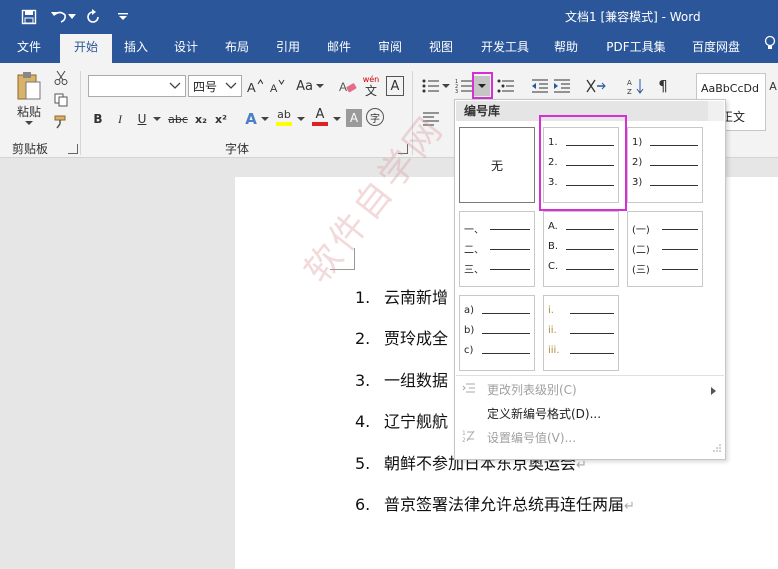  Describe the element at coordinates (371, 86) in the screenshot. I see `phonetic-guide-button: wén 文` at that location.